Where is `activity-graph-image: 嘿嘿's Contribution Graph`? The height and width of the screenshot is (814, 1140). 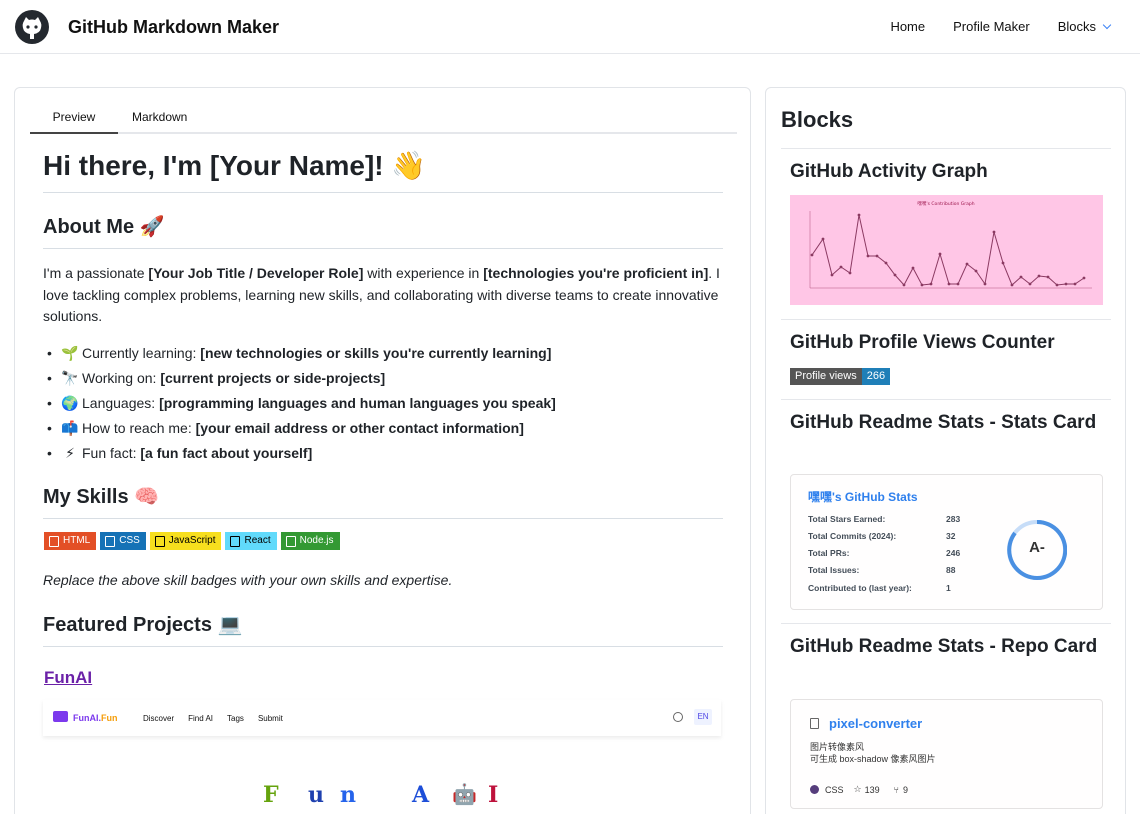 activity-graph-image: 嘿嘿's Contribution Graph is located at coordinates (946, 250).